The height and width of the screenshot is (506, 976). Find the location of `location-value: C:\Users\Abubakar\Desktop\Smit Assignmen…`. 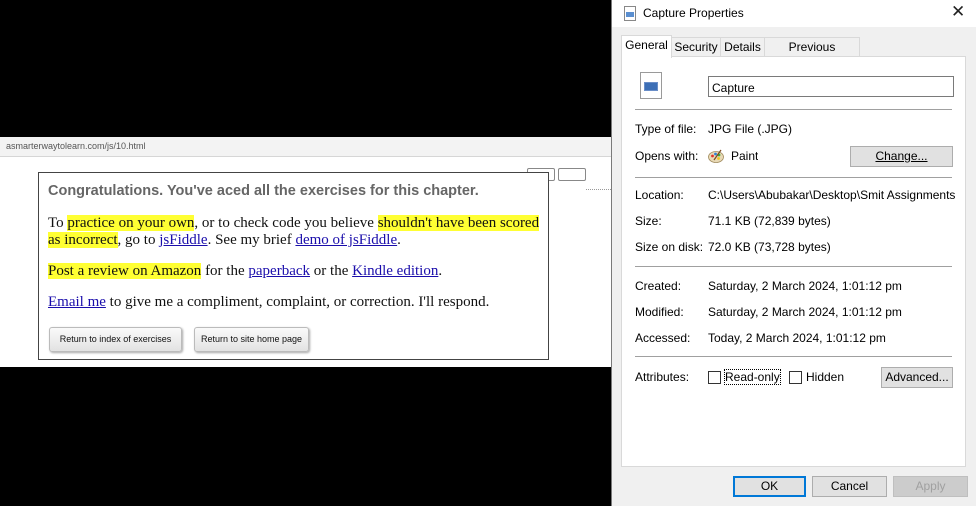

location-value: C:\Users\Abubakar\Desktop\Smit Assignmen… is located at coordinates (831, 195).